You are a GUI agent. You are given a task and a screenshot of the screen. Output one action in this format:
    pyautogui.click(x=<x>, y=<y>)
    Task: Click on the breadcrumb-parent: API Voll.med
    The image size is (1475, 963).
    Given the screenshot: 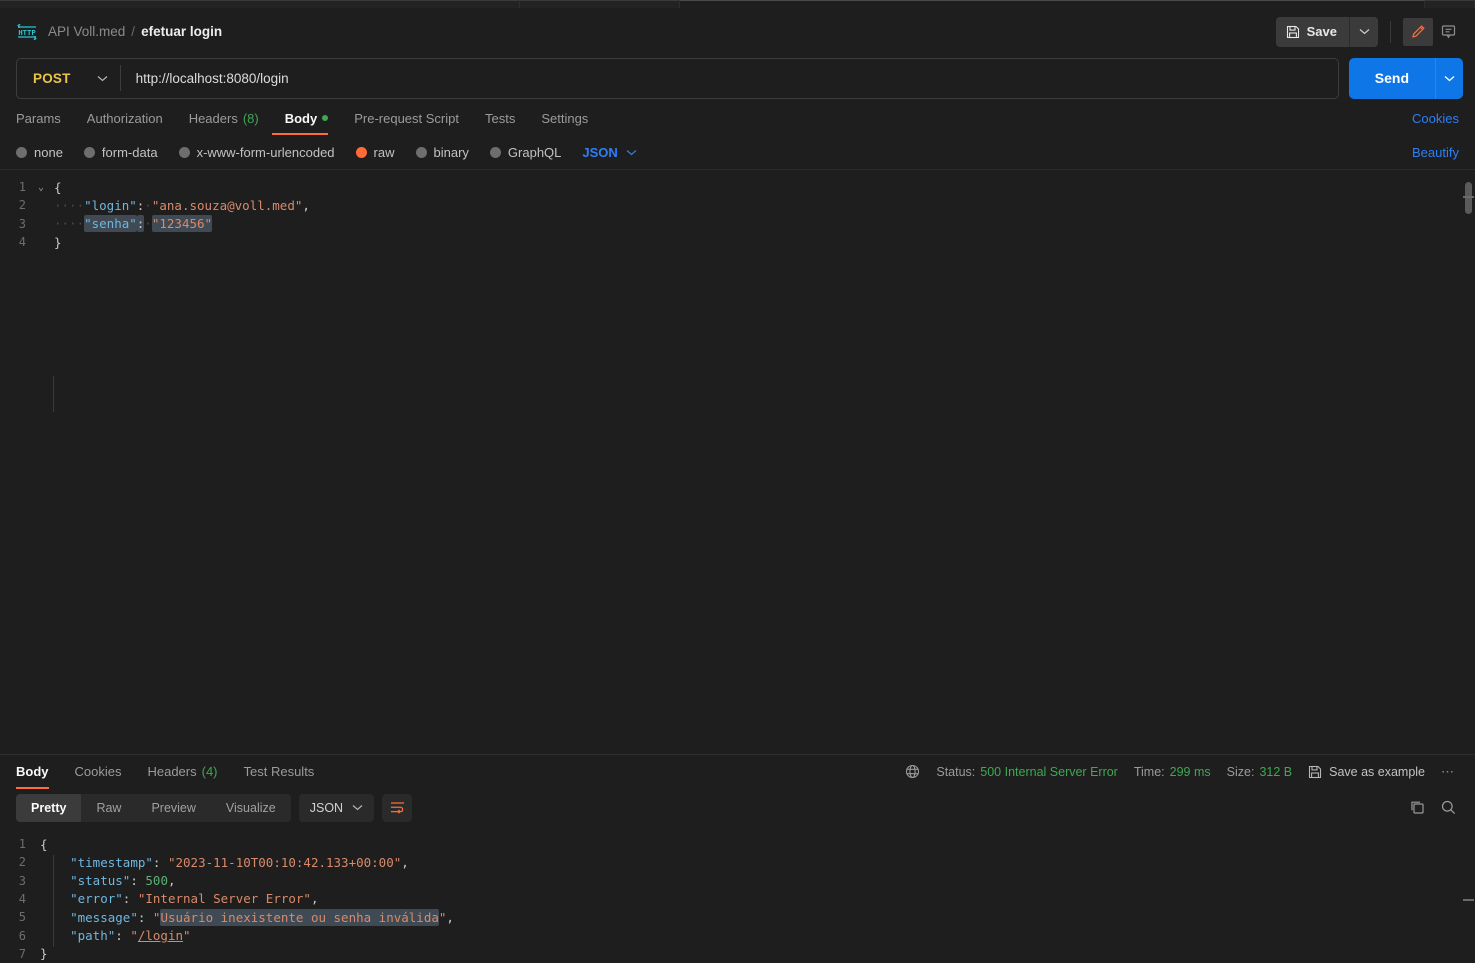 What is the action you would take?
    pyautogui.click(x=86, y=31)
    